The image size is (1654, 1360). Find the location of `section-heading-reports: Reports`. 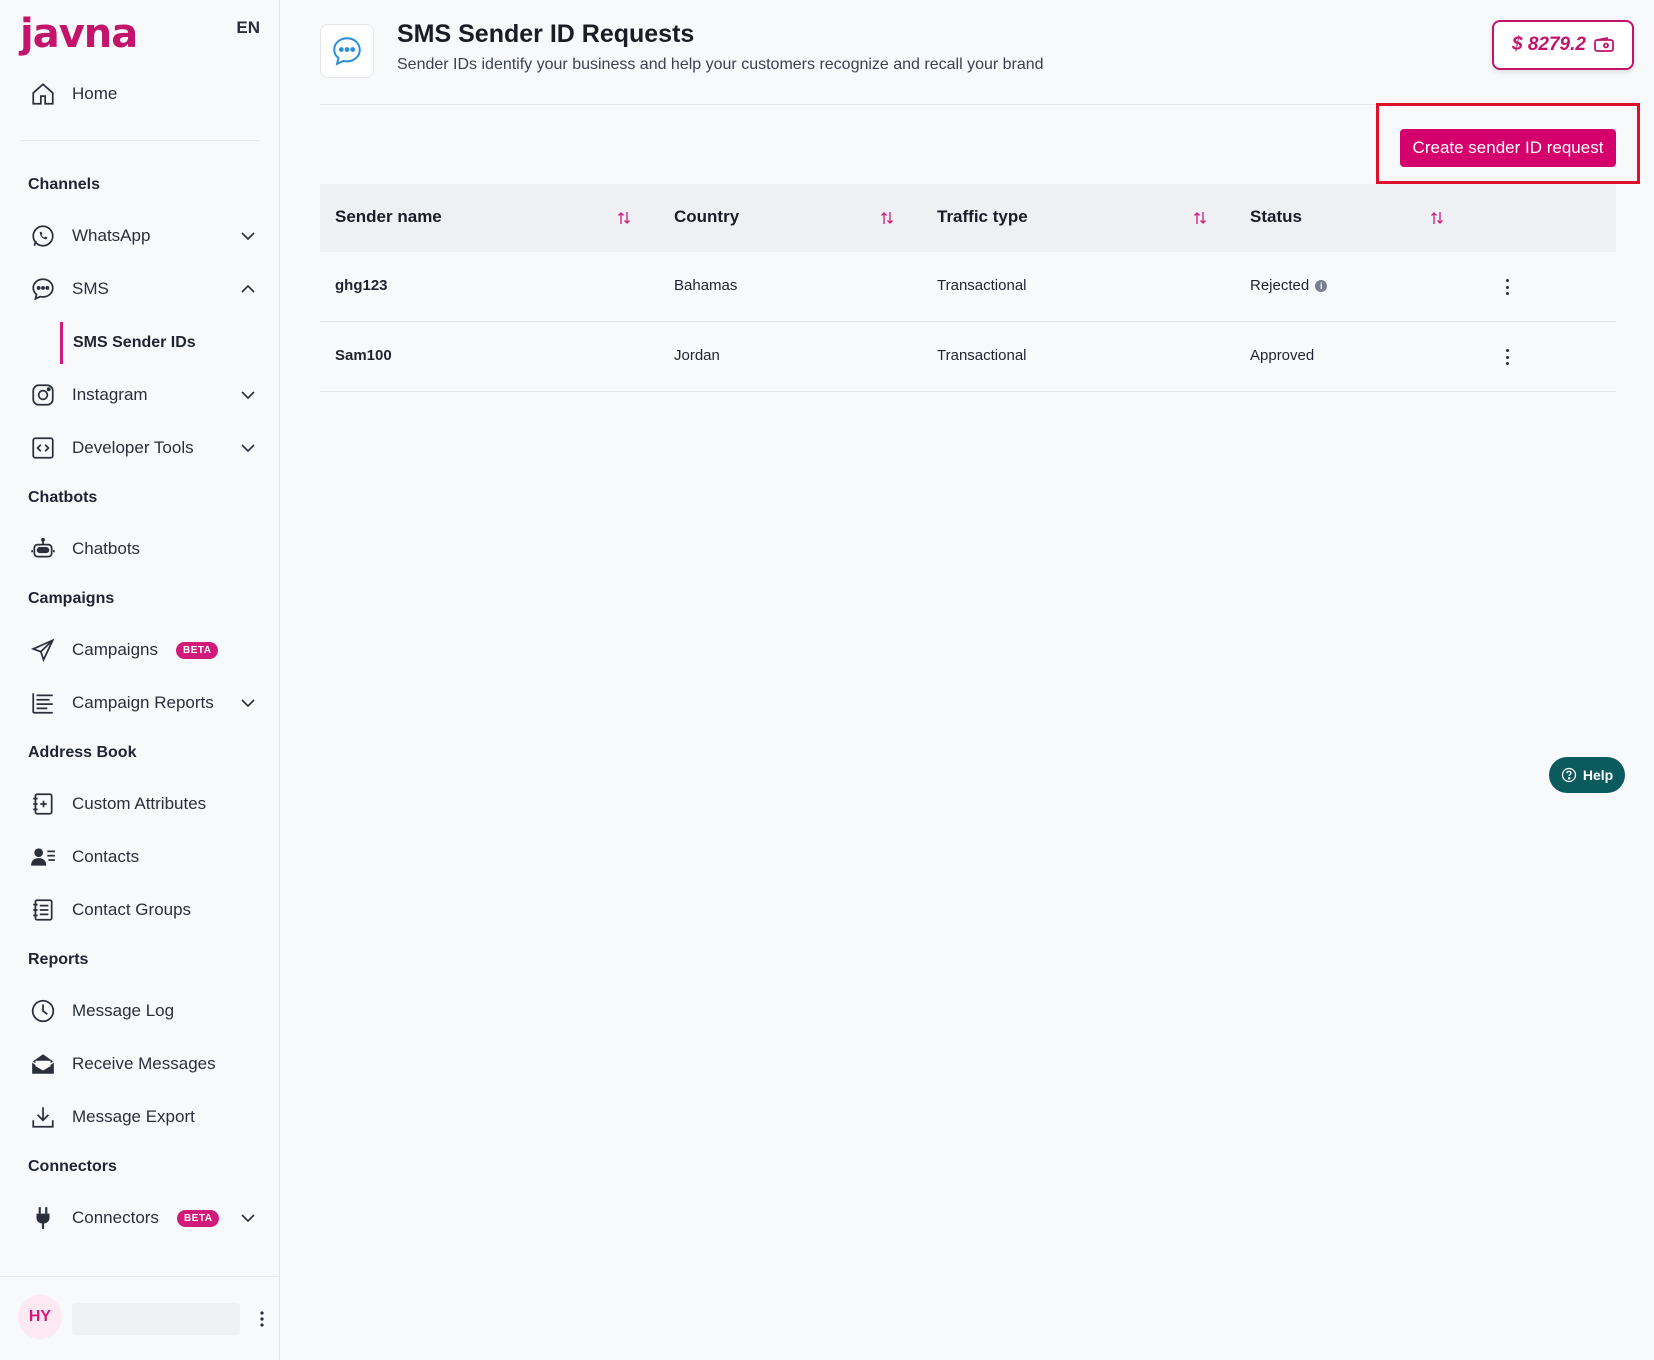

section-heading-reports: Reports is located at coordinates (58, 959).